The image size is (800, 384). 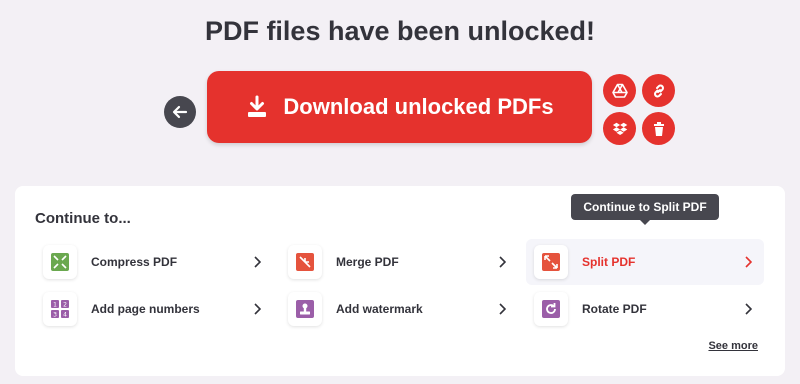 What do you see at coordinates (733, 346) in the screenshot?
I see `see-more-link: See more` at bounding box center [733, 346].